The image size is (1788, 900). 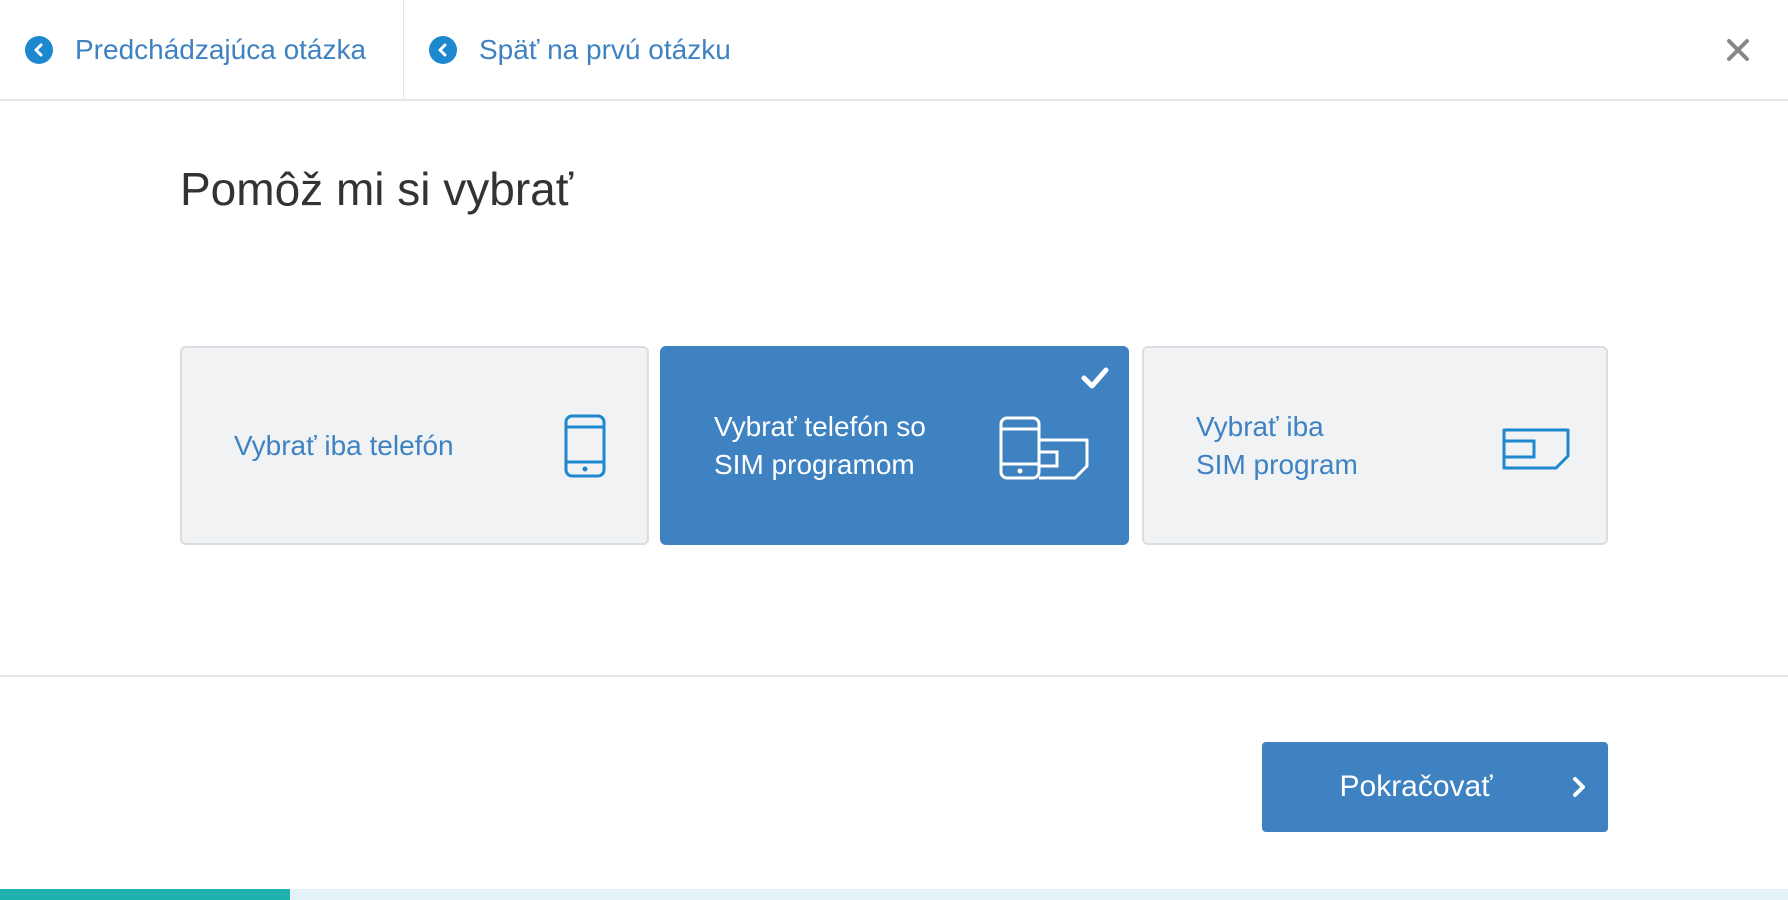 I want to click on phone-sim-icon, so click(x=1044, y=448).